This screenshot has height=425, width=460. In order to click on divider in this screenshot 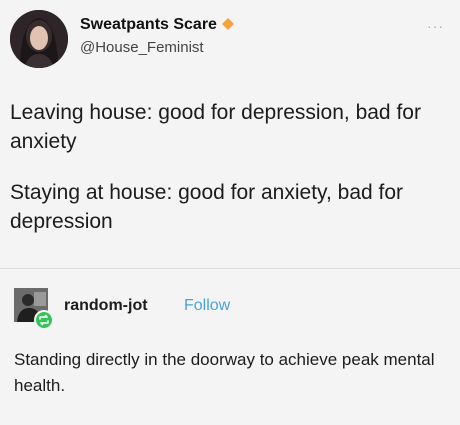, I will do `click(230, 268)`.